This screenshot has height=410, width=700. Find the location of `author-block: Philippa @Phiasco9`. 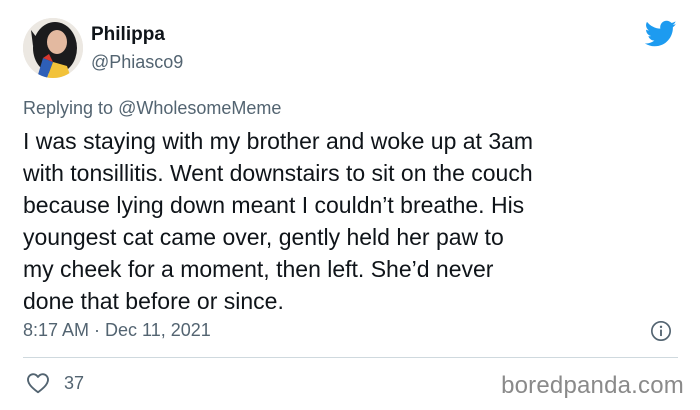

author-block: Philippa @Phiasco9 is located at coordinates (137, 49).